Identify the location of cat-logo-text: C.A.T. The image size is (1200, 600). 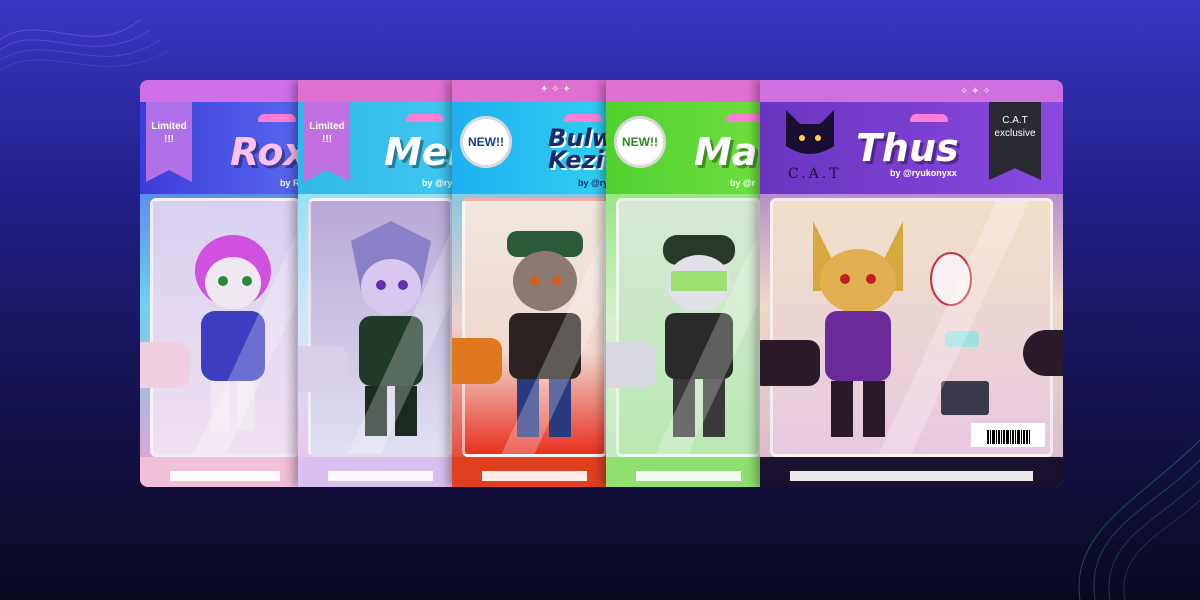
(815, 174).